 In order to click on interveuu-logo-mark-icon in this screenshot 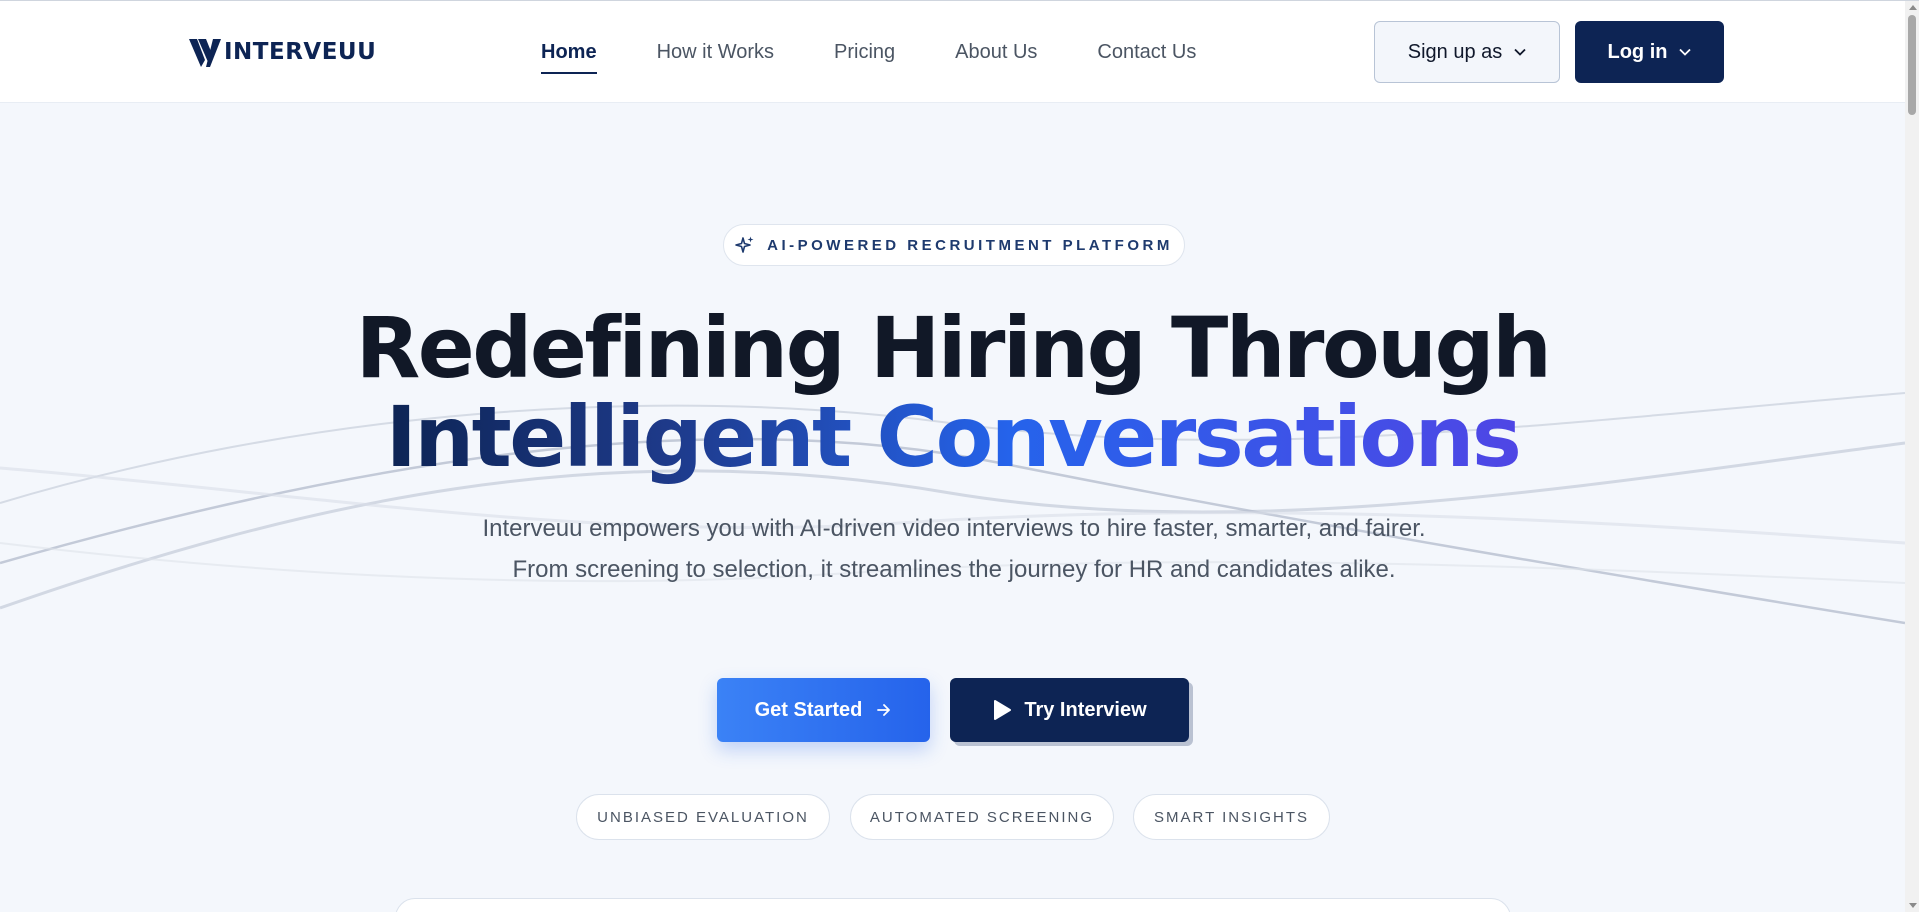, I will do `click(205, 53)`.